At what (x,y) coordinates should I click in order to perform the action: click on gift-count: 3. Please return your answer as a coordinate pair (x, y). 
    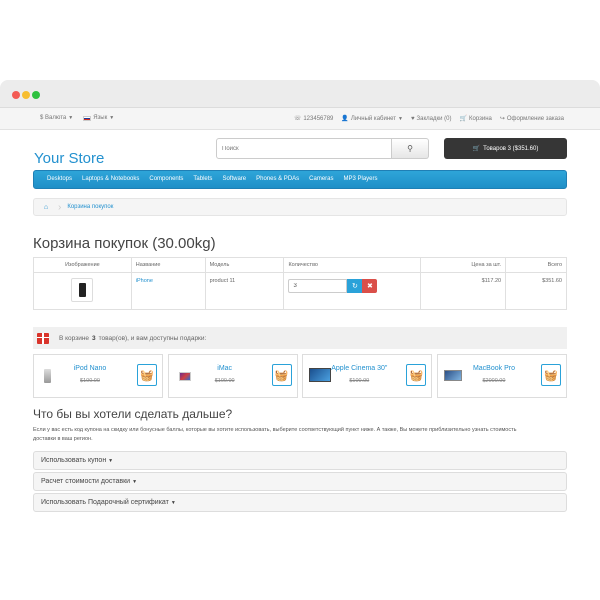
    Looking at the image, I should click on (94, 338).